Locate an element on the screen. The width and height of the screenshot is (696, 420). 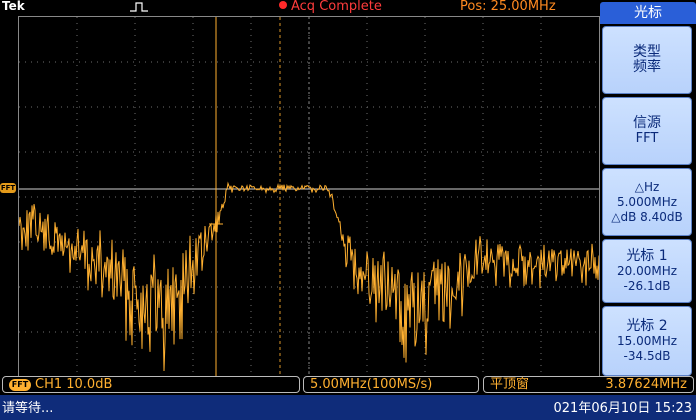
channel-readout: FFT CH1 10.0dB is located at coordinates (151, 384).